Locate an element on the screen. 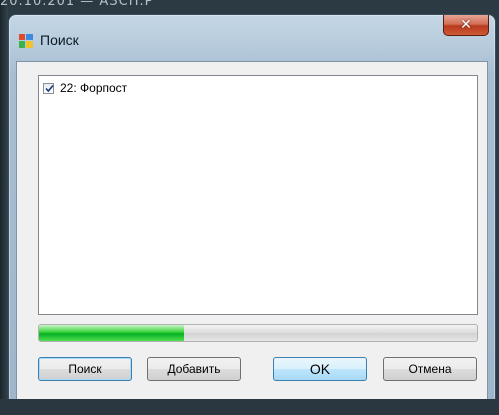 The height and width of the screenshot is (415, 499). checkmark-icon is located at coordinates (49, 88).